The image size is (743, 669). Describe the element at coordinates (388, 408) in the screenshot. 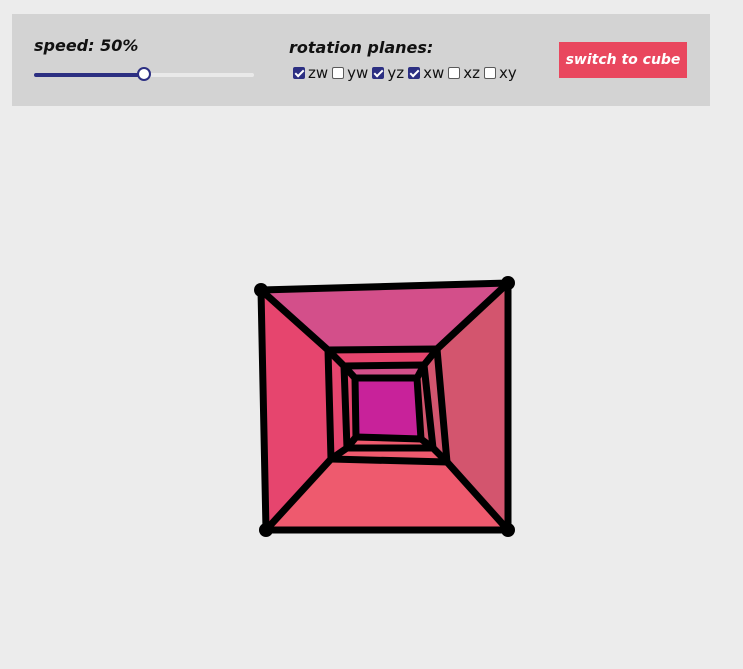

I see `core-face` at that location.